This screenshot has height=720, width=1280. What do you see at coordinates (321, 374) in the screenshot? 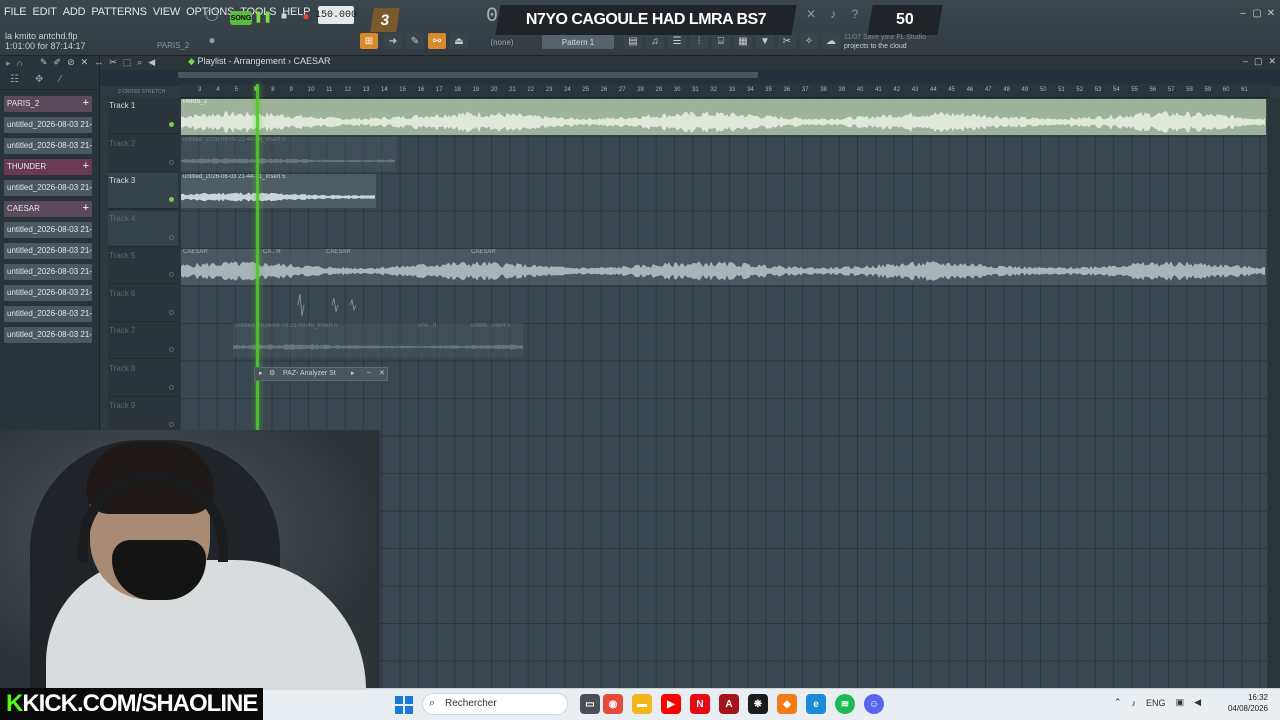
I see `plugin-window: ▸ ⚙ PAZ- Analyzer St ▸ – ✕` at bounding box center [321, 374].